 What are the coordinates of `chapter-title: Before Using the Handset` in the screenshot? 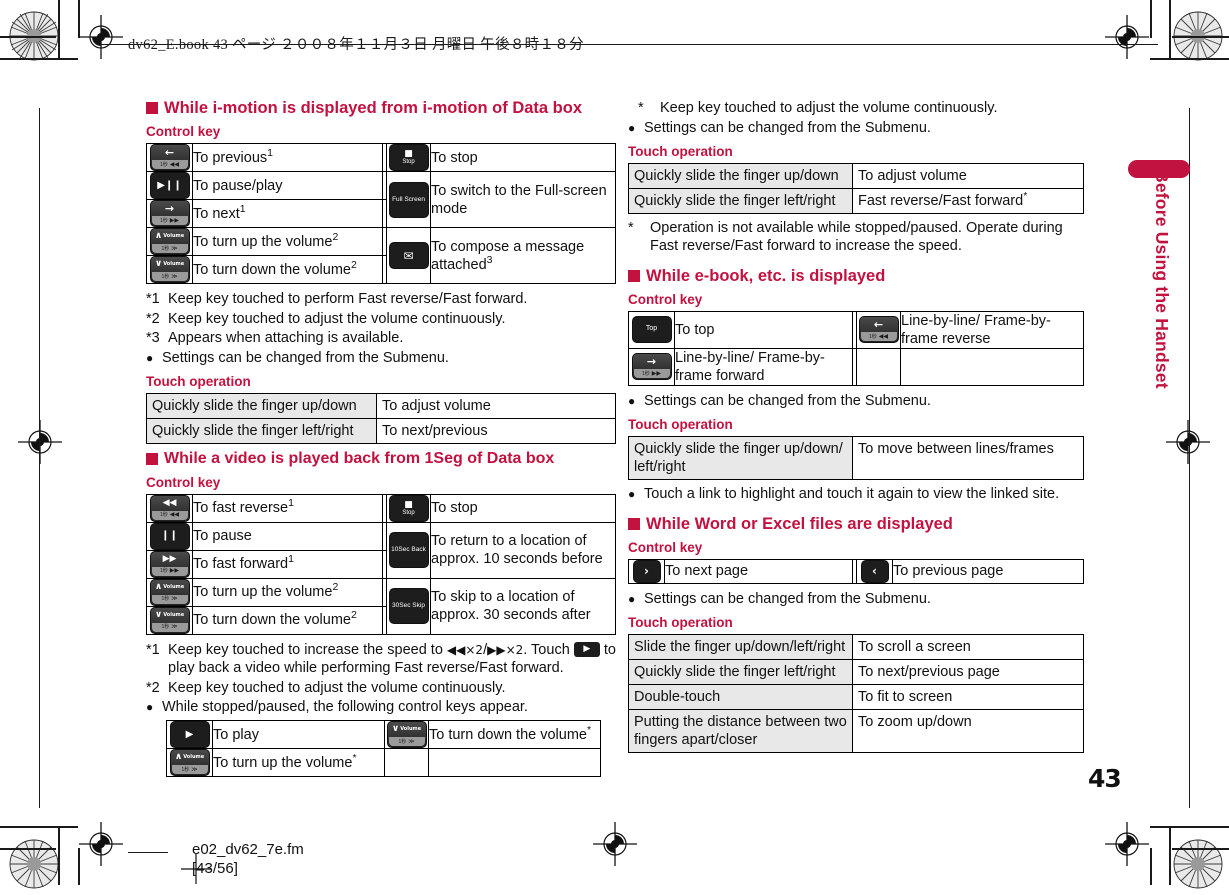 It's located at (1162, 279).